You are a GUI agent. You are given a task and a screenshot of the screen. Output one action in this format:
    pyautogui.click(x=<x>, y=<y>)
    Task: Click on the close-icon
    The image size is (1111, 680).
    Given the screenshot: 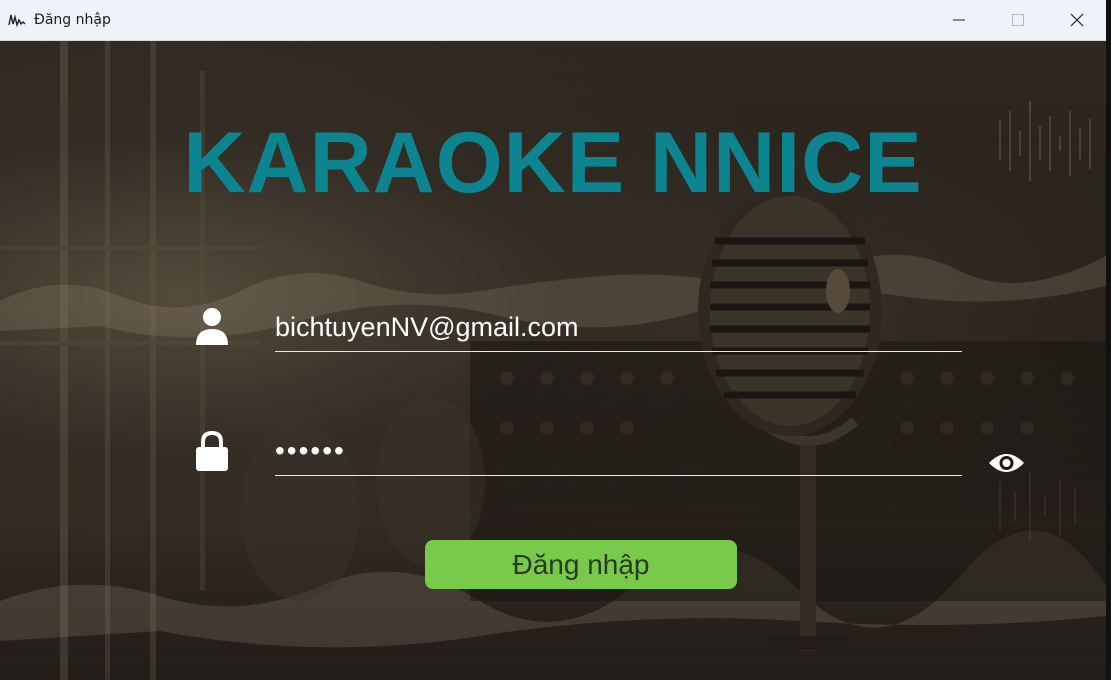 What is the action you would take?
    pyautogui.click(x=1077, y=20)
    